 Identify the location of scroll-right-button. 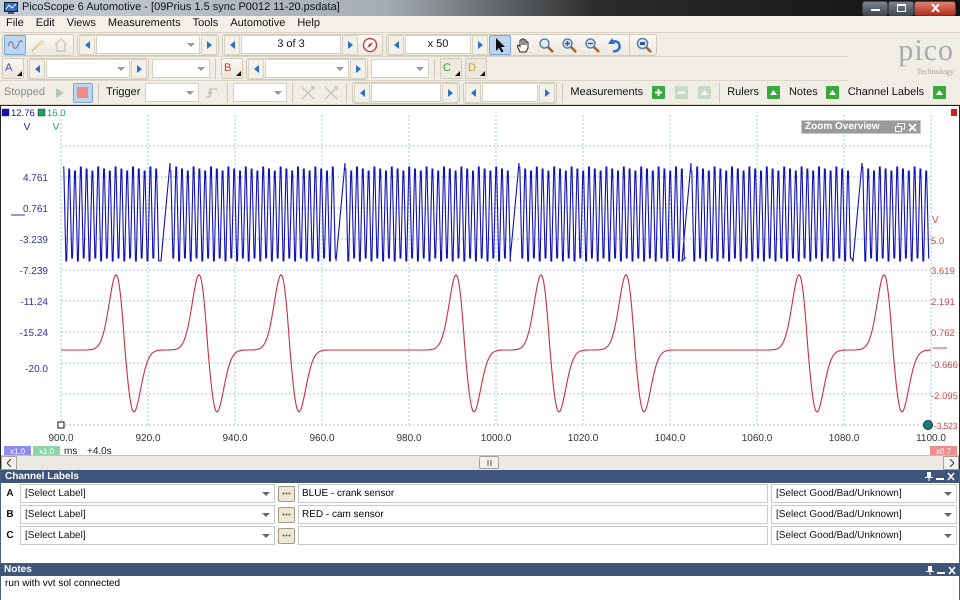
(951, 463).